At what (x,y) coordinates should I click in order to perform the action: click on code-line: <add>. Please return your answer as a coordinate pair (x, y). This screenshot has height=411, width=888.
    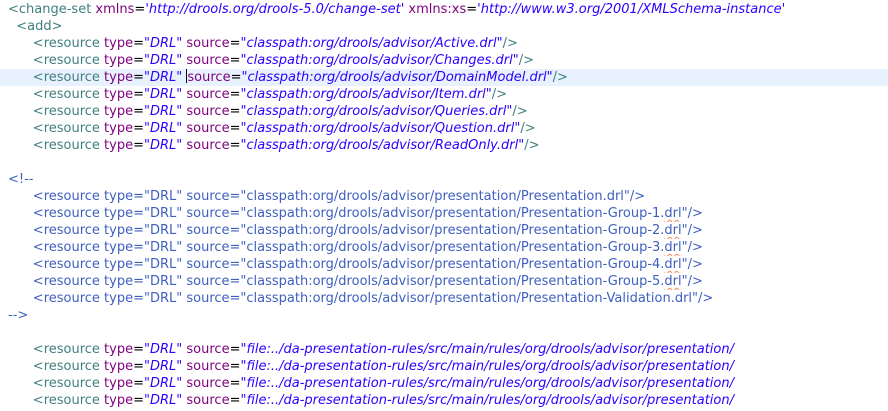
    Looking at the image, I should click on (444, 26).